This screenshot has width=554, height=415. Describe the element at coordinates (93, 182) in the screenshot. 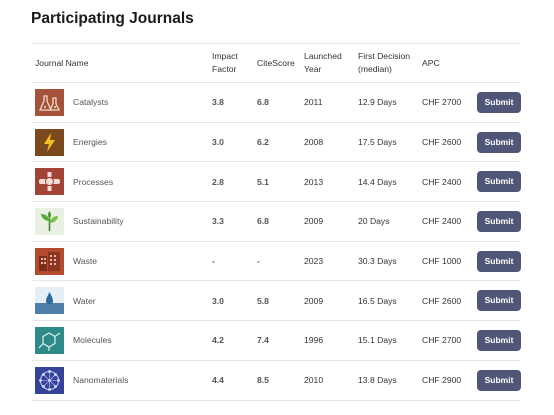

I see `journal-name-processes: Processes` at that location.